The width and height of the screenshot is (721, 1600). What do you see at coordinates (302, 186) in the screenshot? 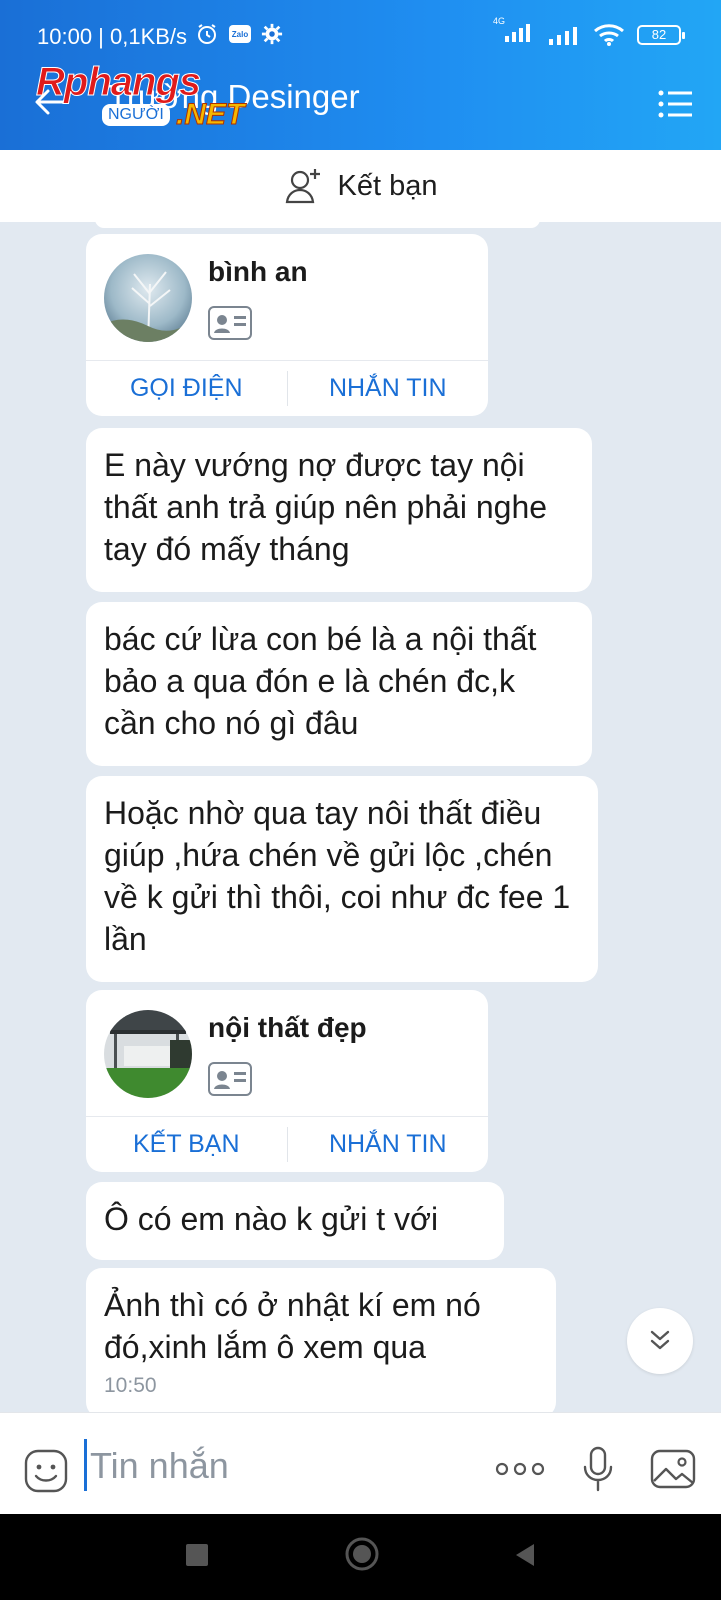
I see `add-user-icon` at bounding box center [302, 186].